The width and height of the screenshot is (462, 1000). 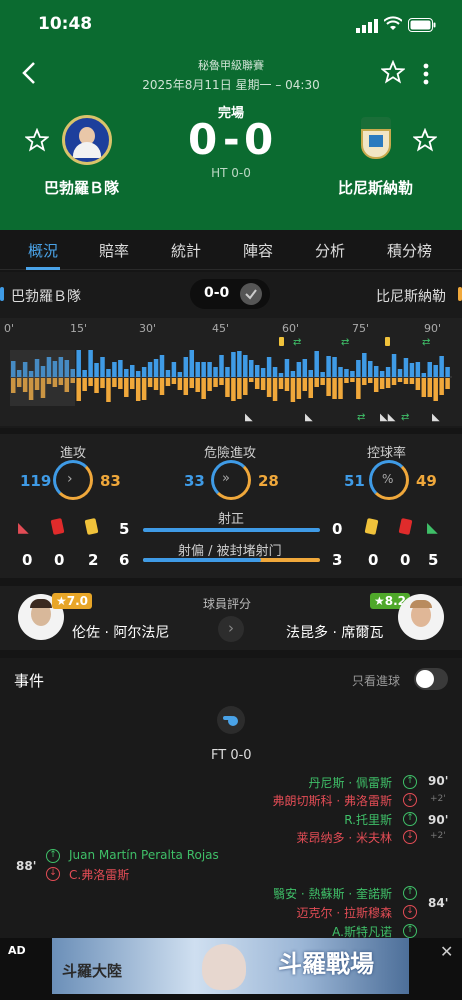 What do you see at coordinates (81, 187) in the screenshot?
I see `home-team-name: 巴勃羅Ｂ隊` at bounding box center [81, 187].